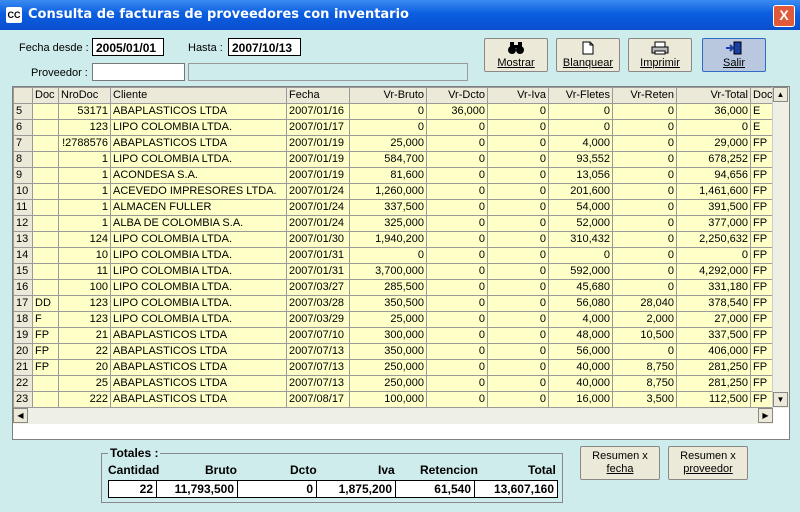 The height and width of the screenshot is (512, 800). Describe the element at coordinates (580, 367) in the screenshot. I see `table-cell: 40,000` at that location.